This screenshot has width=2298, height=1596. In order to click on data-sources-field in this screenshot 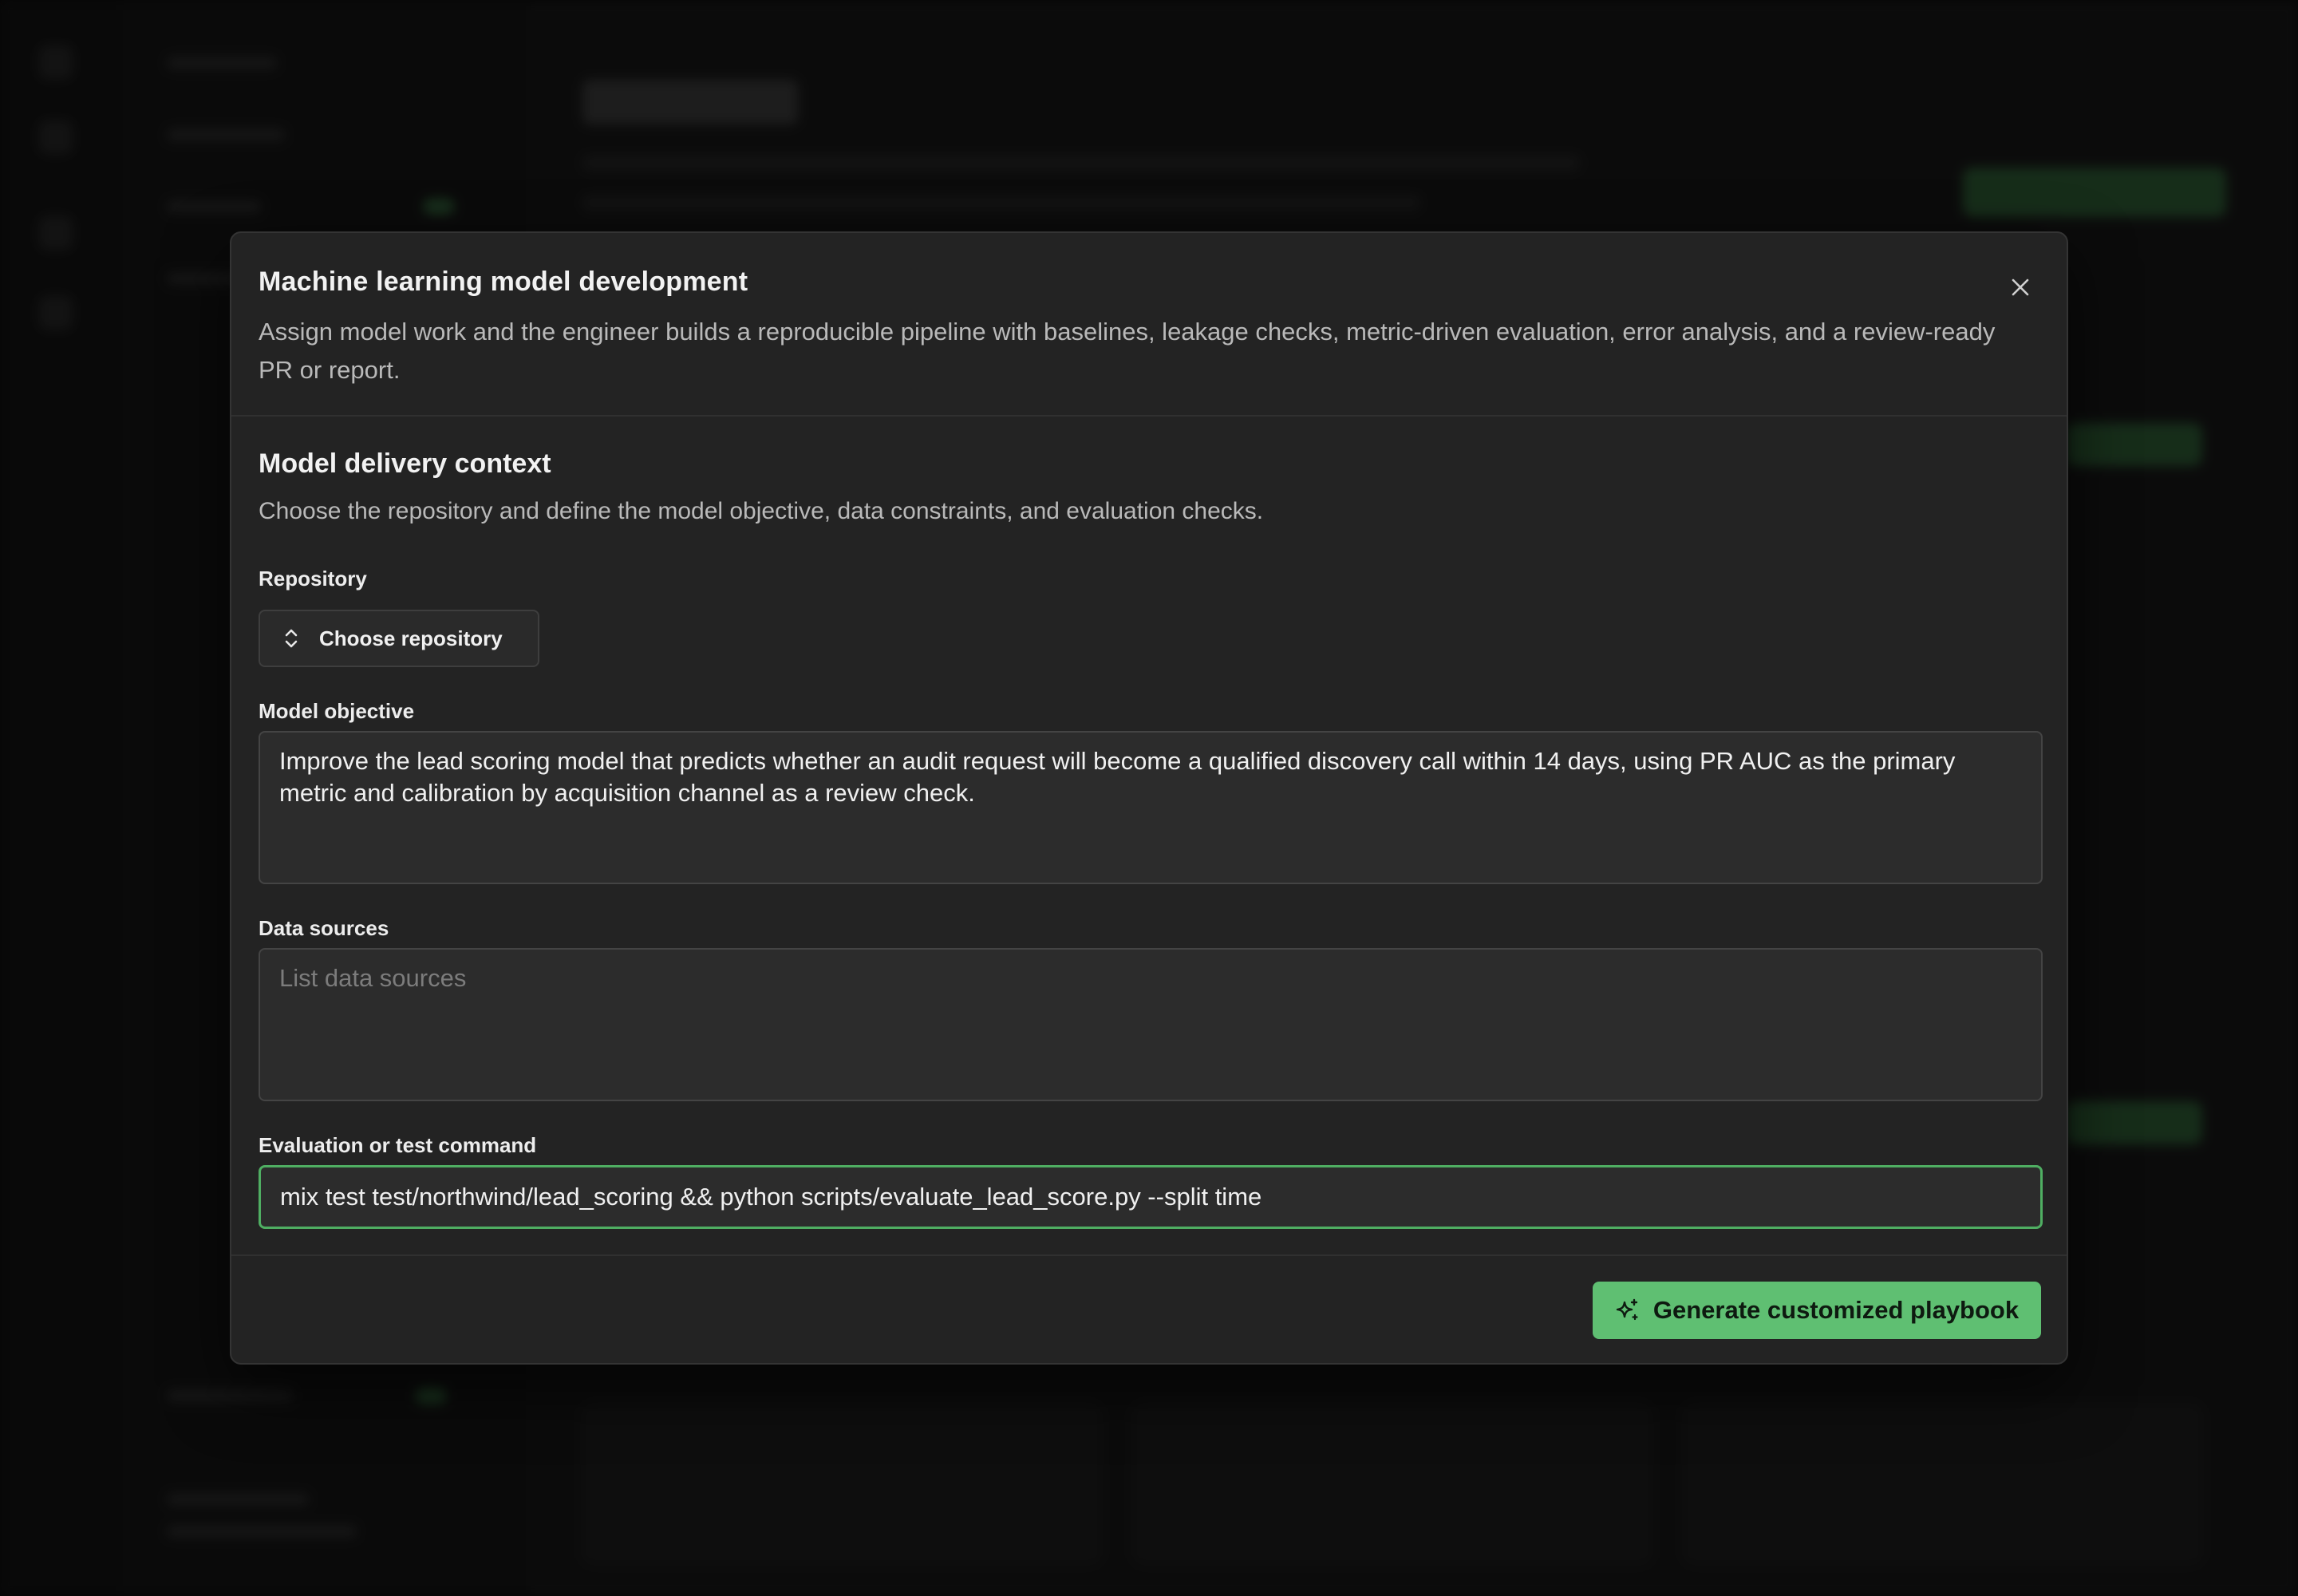, I will do `click(1151, 1024)`.